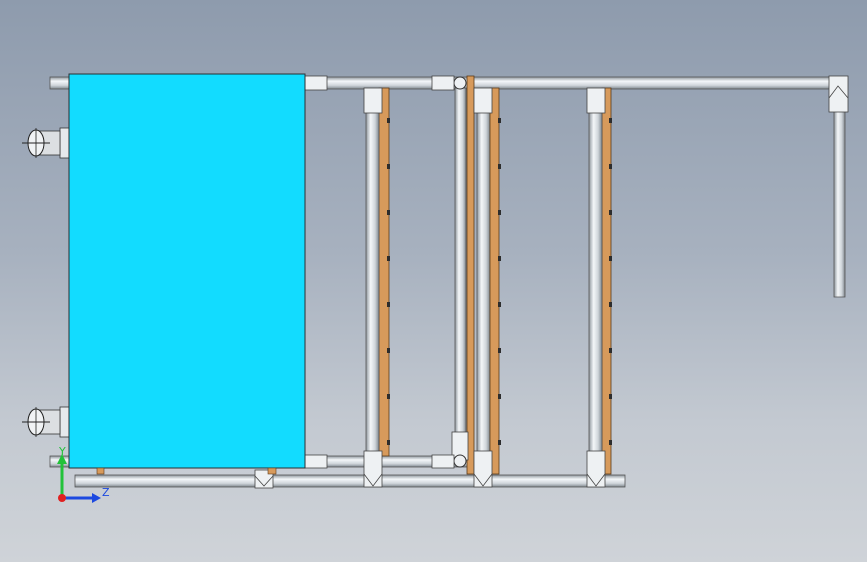 This screenshot has width=867, height=562. What do you see at coordinates (372, 280) in the screenshot?
I see `frame1-post` at bounding box center [372, 280].